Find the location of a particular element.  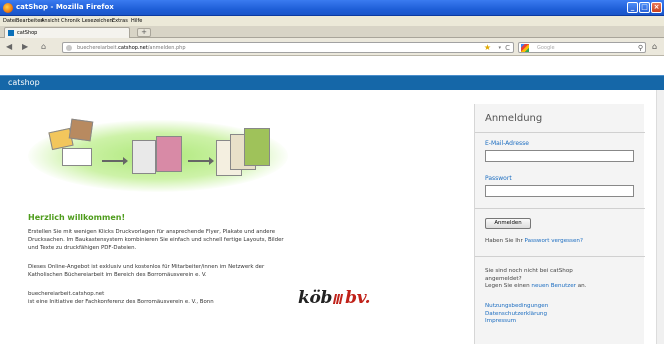

url-text: buechereiarbeit.catshop.net/anmelden.php is located at coordinates (131, 48).